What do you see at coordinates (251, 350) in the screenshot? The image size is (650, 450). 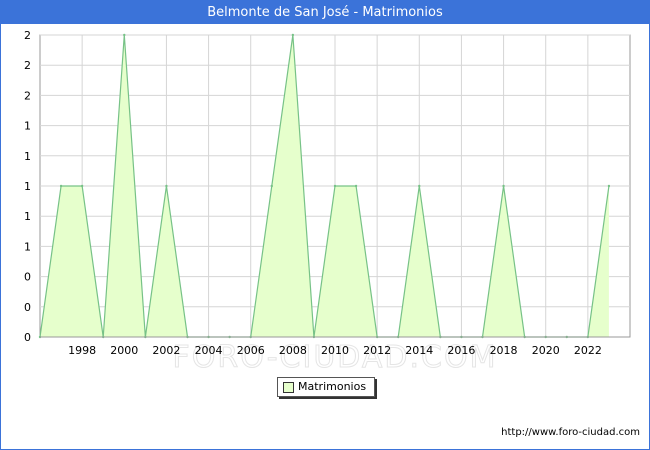 I see `x-tick-label: 2006` at bounding box center [251, 350].